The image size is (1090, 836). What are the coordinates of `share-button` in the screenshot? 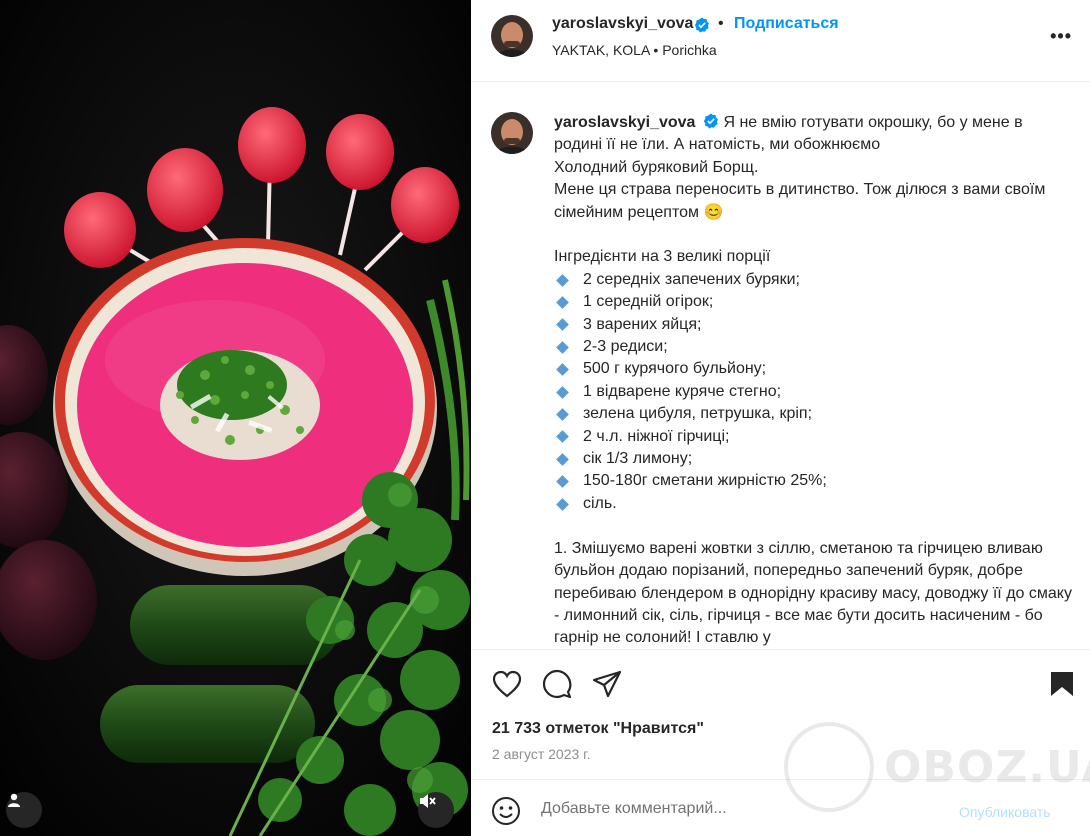 It's located at (607, 684).